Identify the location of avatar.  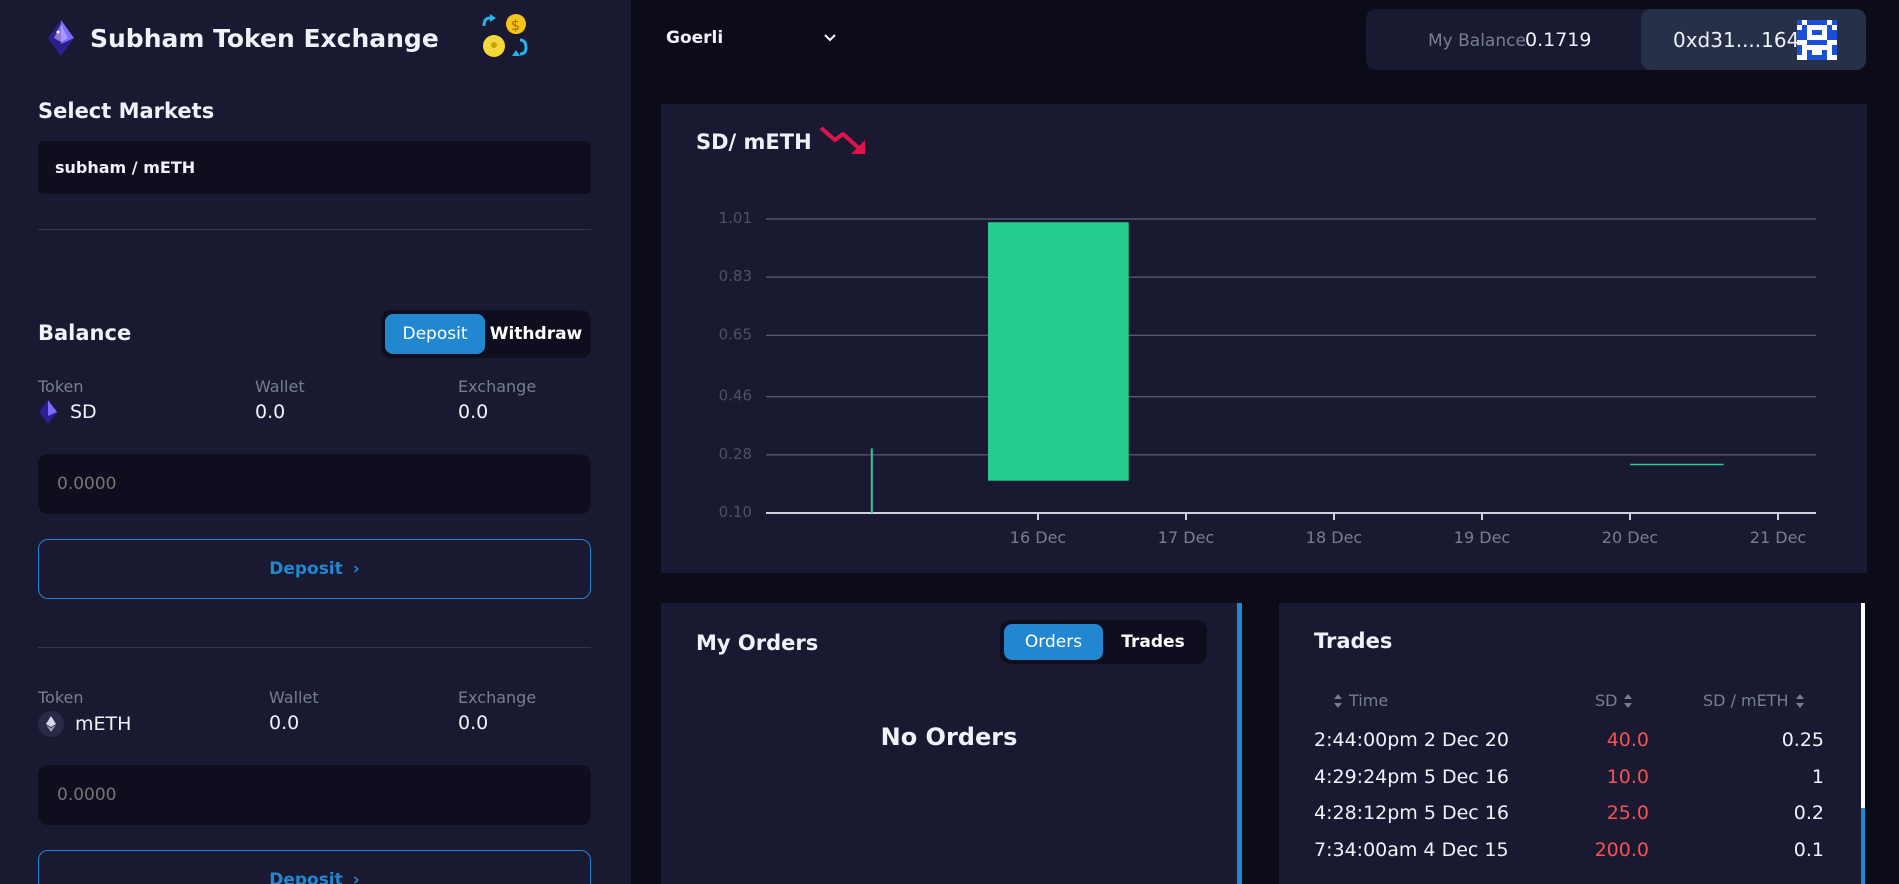
(1817, 40).